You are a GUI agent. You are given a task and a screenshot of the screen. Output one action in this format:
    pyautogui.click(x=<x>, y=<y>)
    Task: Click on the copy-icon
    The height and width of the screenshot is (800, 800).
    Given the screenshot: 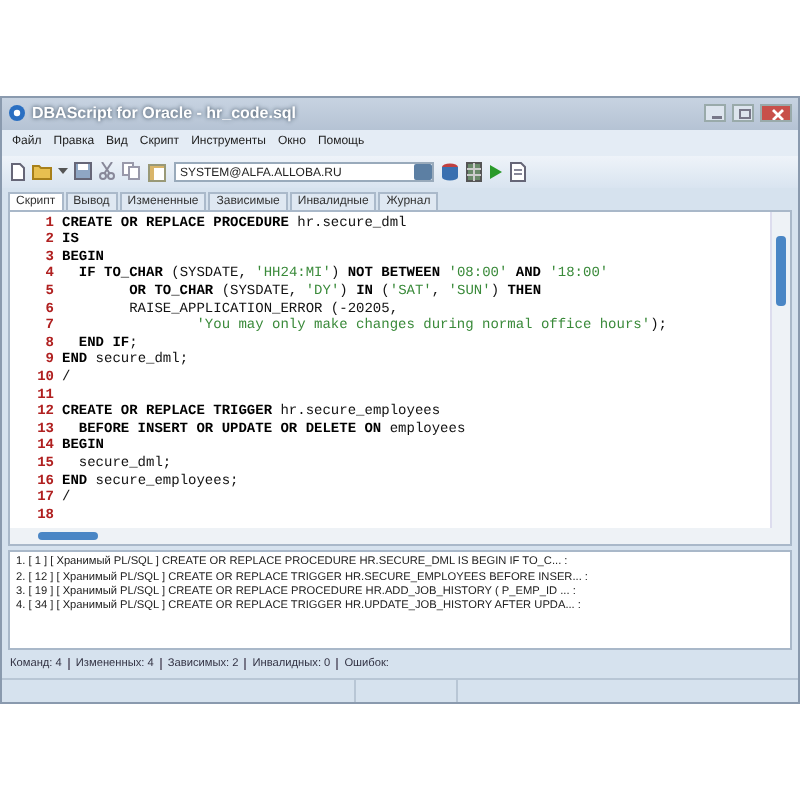 What is the action you would take?
    pyautogui.click(x=132, y=171)
    